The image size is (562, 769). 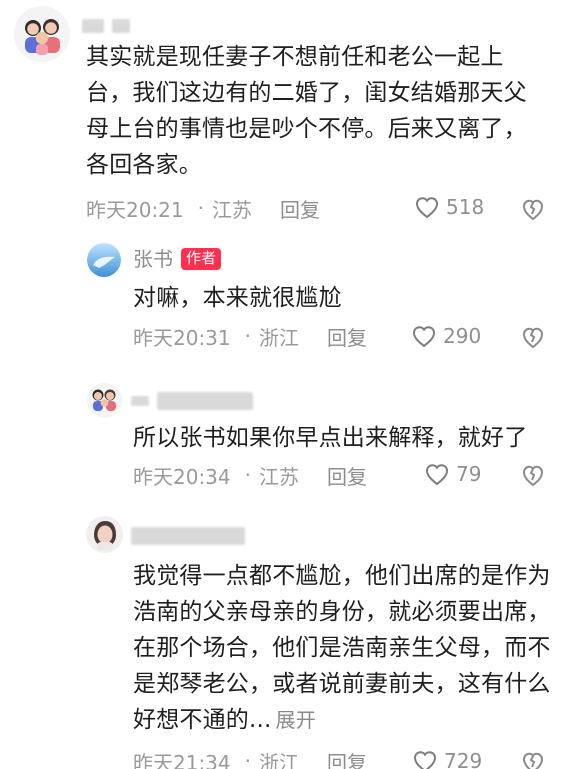 What do you see at coordinates (237, 298) in the screenshot?
I see `comment-text: 对嘛，本来就很尴尬` at bounding box center [237, 298].